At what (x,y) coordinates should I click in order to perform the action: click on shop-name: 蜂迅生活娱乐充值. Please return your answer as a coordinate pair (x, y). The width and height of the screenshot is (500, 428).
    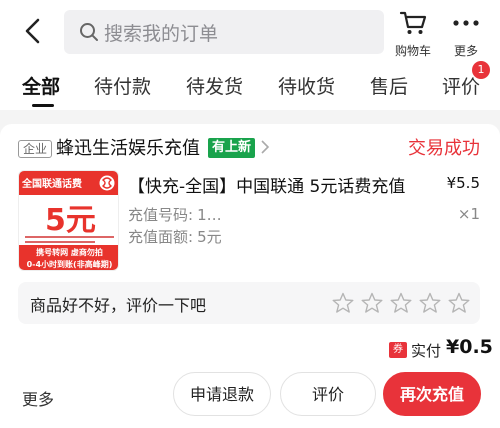
    Looking at the image, I should click on (128, 147).